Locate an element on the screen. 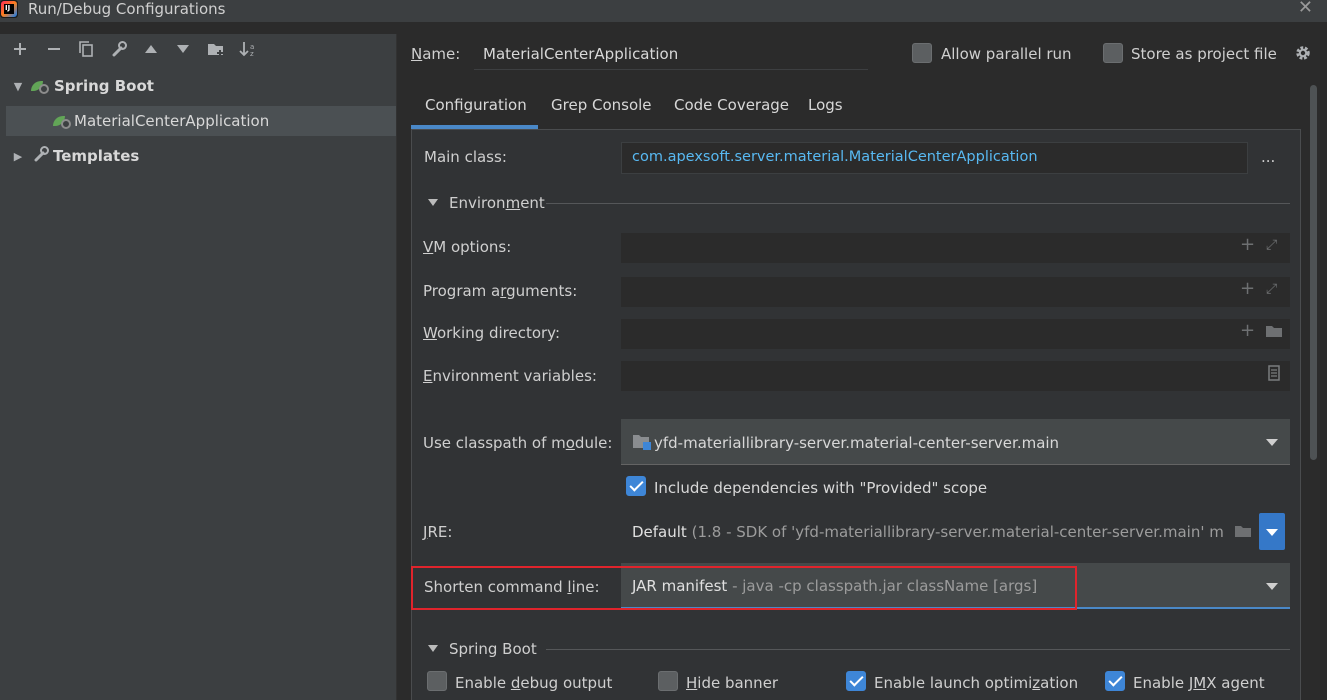  tree-item-material-center-application: MaterialCenterApplication is located at coordinates (201, 121).